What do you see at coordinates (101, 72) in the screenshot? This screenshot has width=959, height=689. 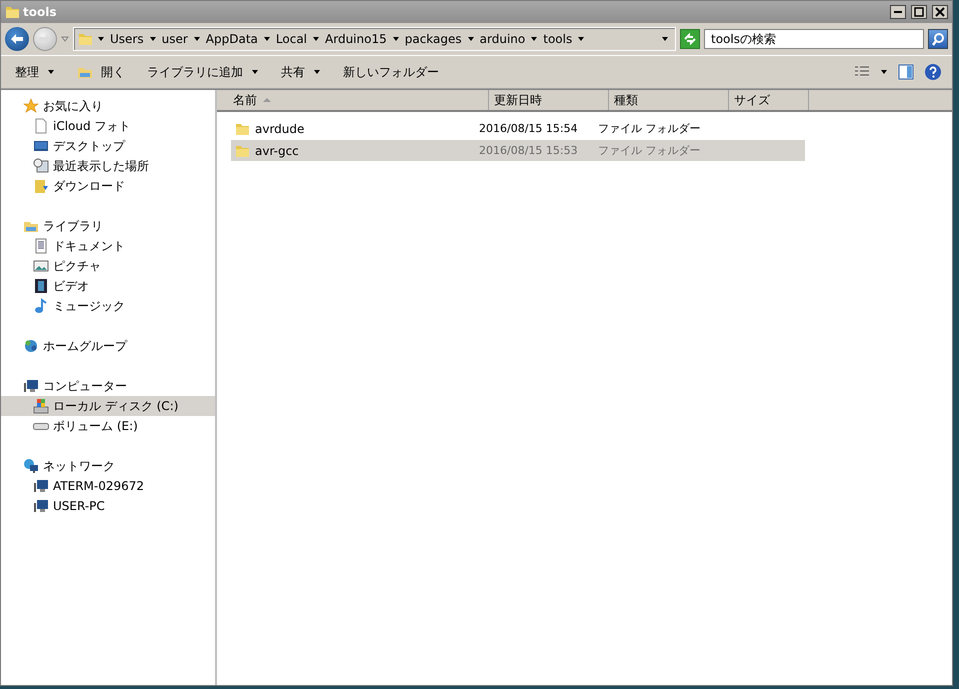 I see `toolbar-button: 開く` at bounding box center [101, 72].